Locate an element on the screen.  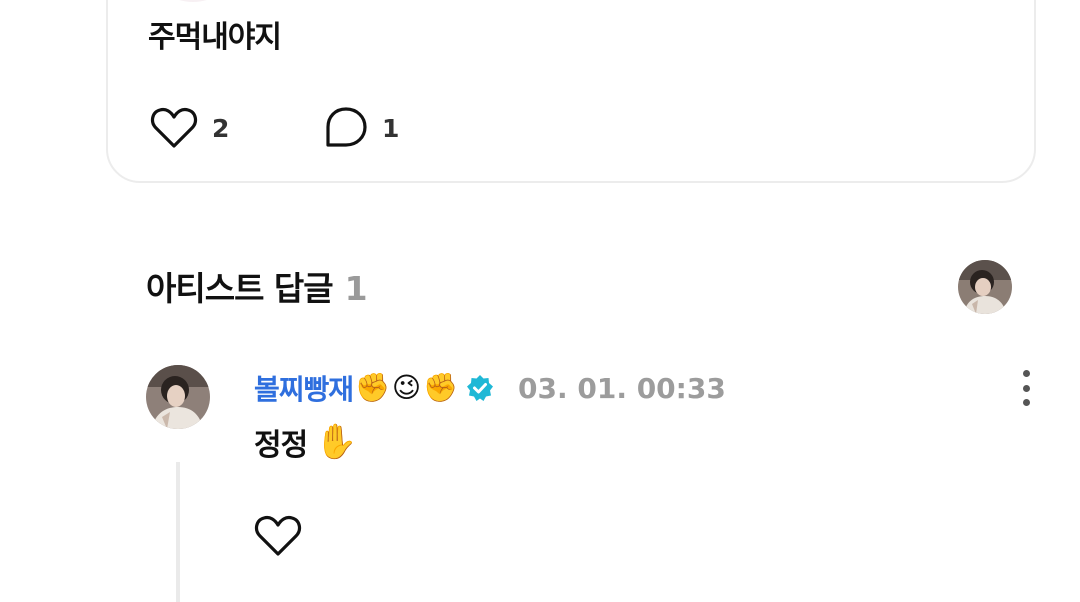
comment-author-name: 볼찌빵재 is located at coordinates (304, 388).